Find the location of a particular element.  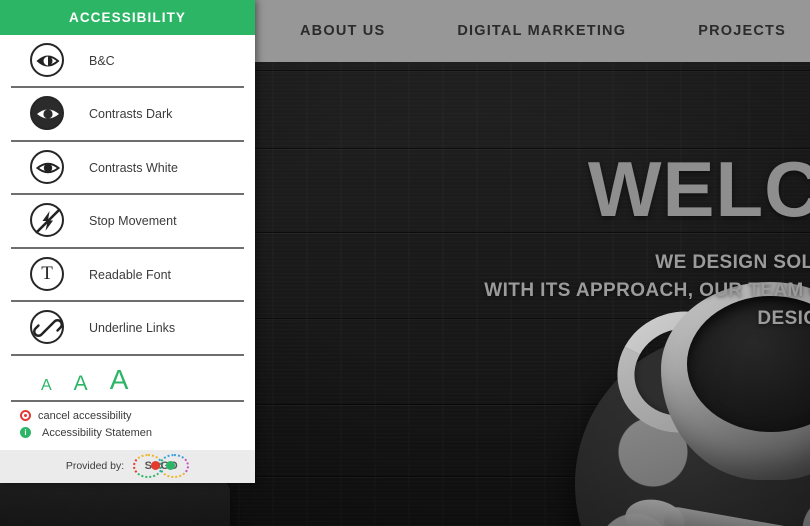

accessibility-option-label: Contrasts White is located at coordinates (133, 167).